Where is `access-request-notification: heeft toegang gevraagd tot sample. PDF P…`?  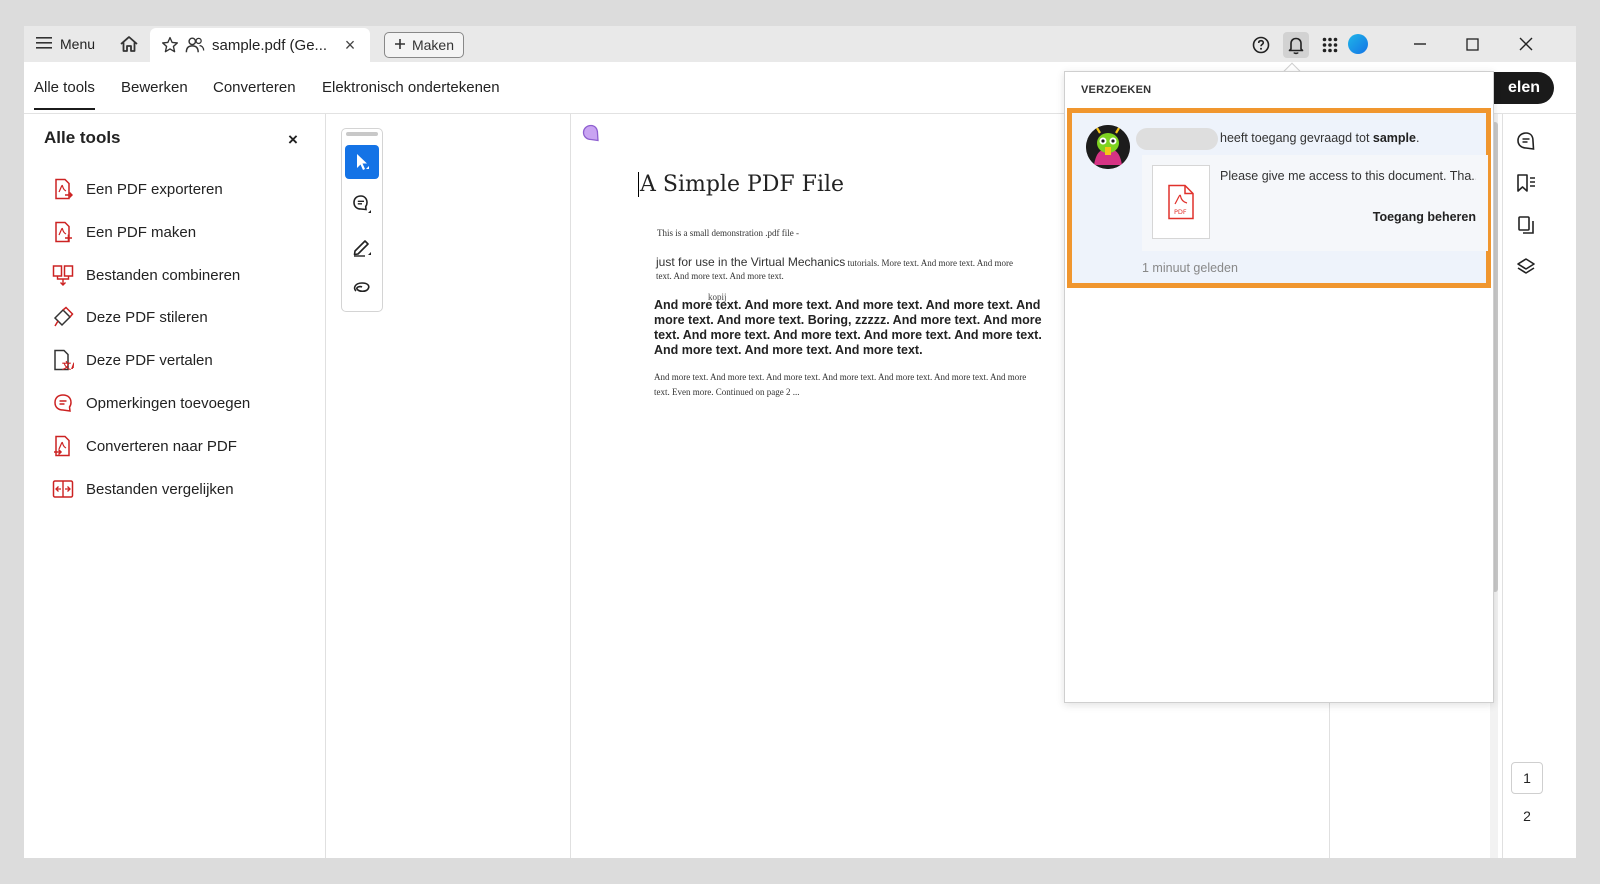
access-request-notification: heeft toegang gevraagd tot sample. PDF P… is located at coordinates (1279, 198).